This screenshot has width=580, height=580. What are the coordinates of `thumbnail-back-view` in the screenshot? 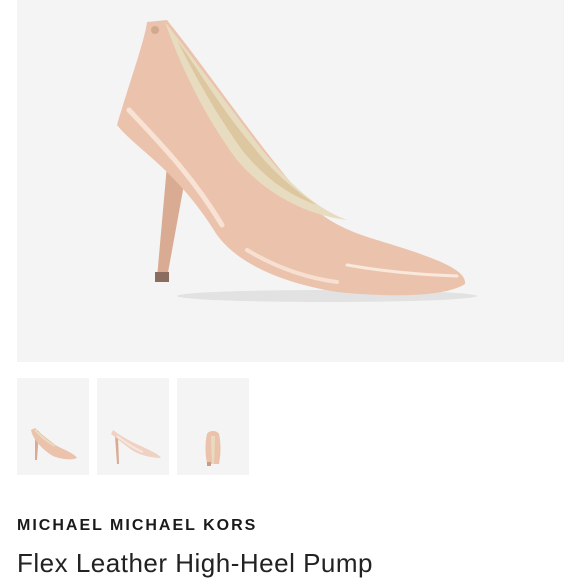 It's located at (213, 426).